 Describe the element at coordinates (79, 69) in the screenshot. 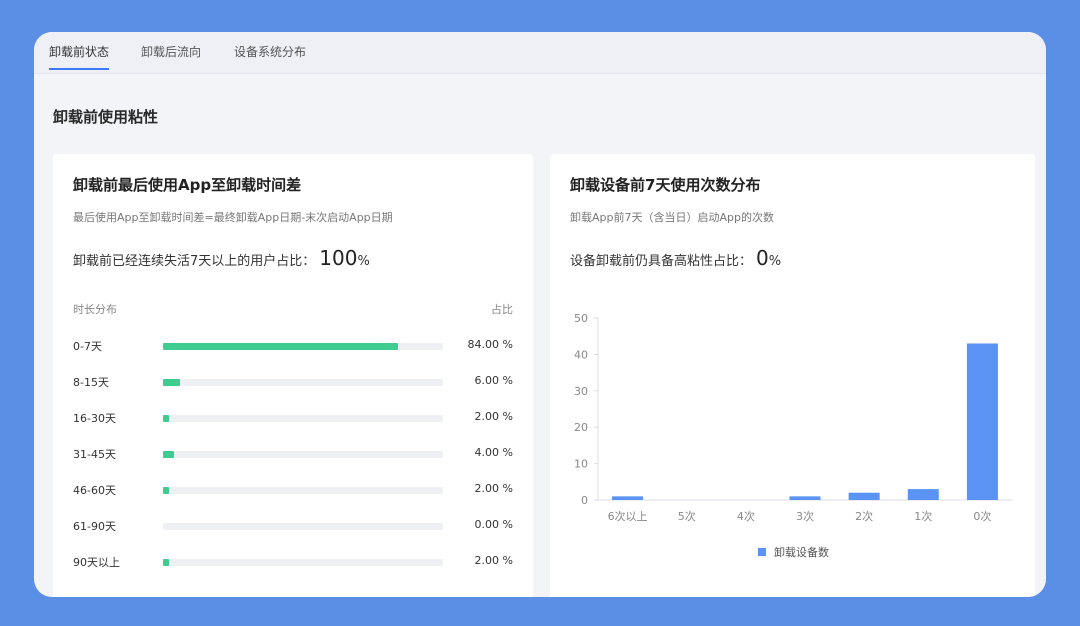

I see `active-tab-indicator` at that location.